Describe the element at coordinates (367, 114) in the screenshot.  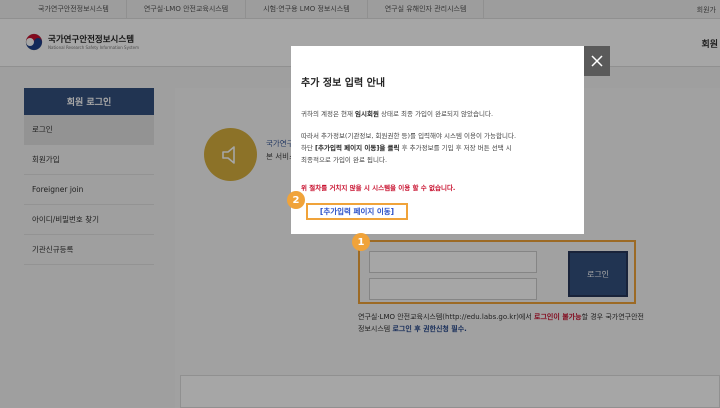
I see `modal-p1-status: 임시회원` at that location.